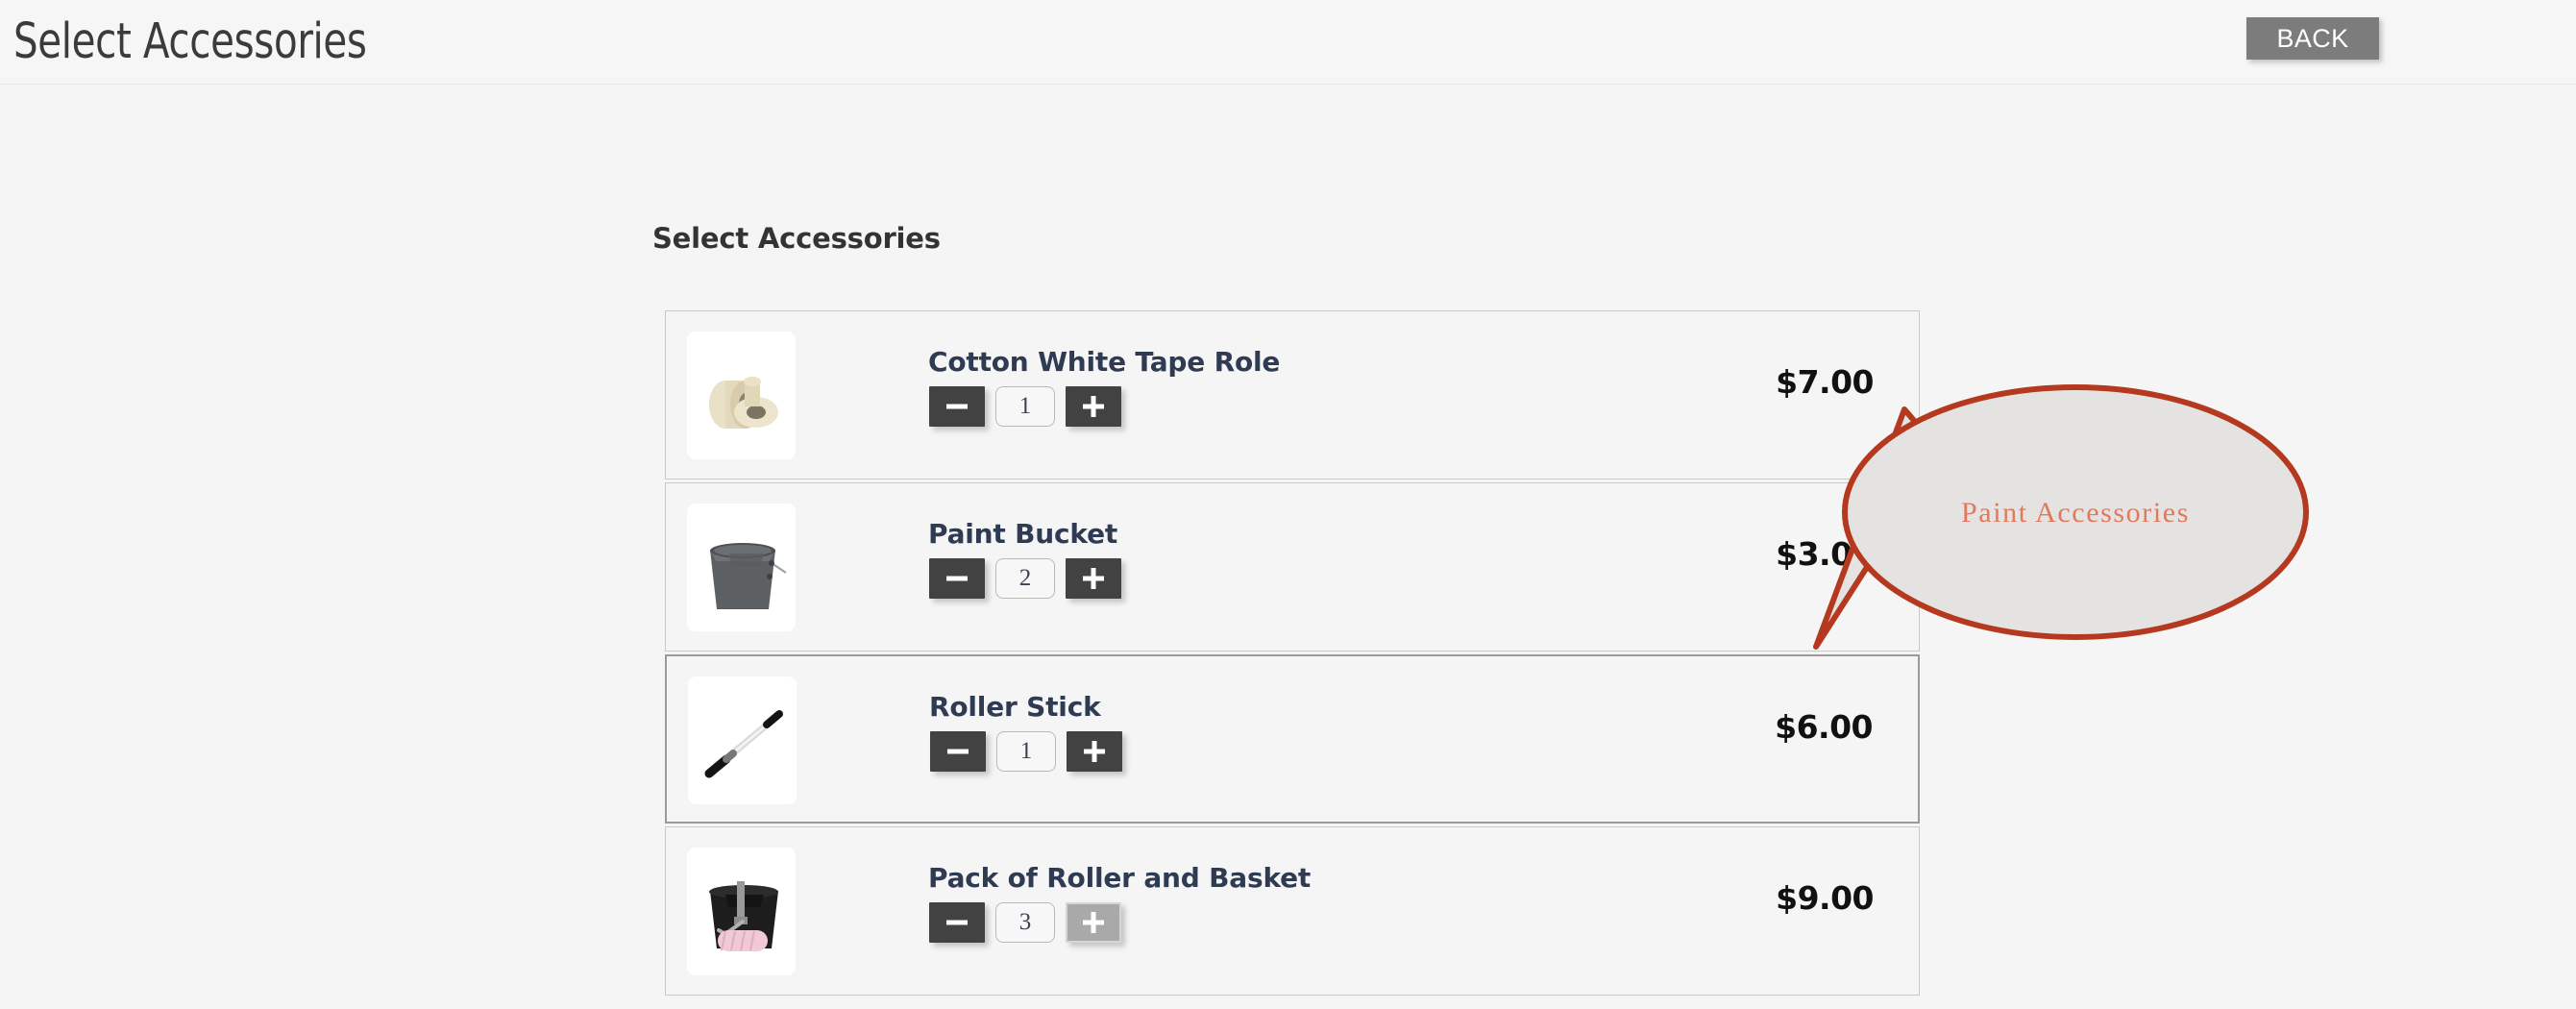 The height and width of the screenshot is (1009, 2576). What do you see at coordinates (1023, 534) in the screenshot?
I see `product-name: Paint Bucket` at bounding box center [1023, 534].